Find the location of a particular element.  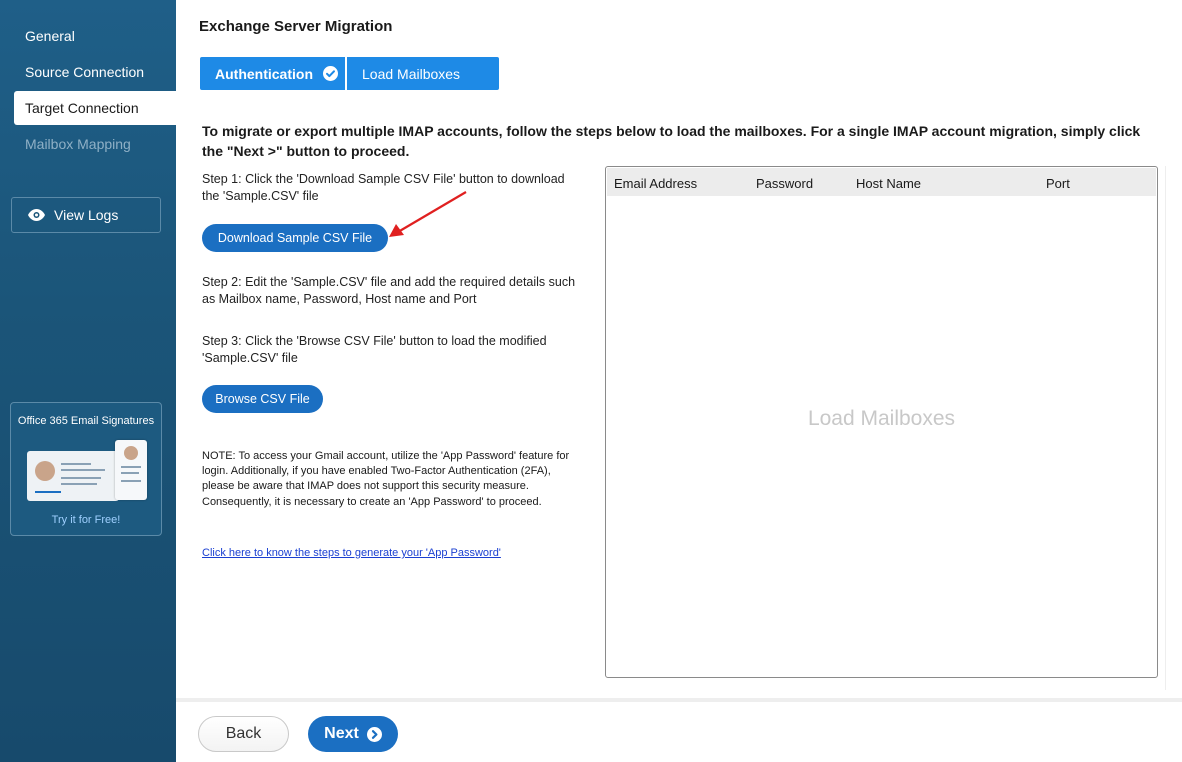

sidebar-item-target-connection: Target Connection is located at coordinates (95, 108).